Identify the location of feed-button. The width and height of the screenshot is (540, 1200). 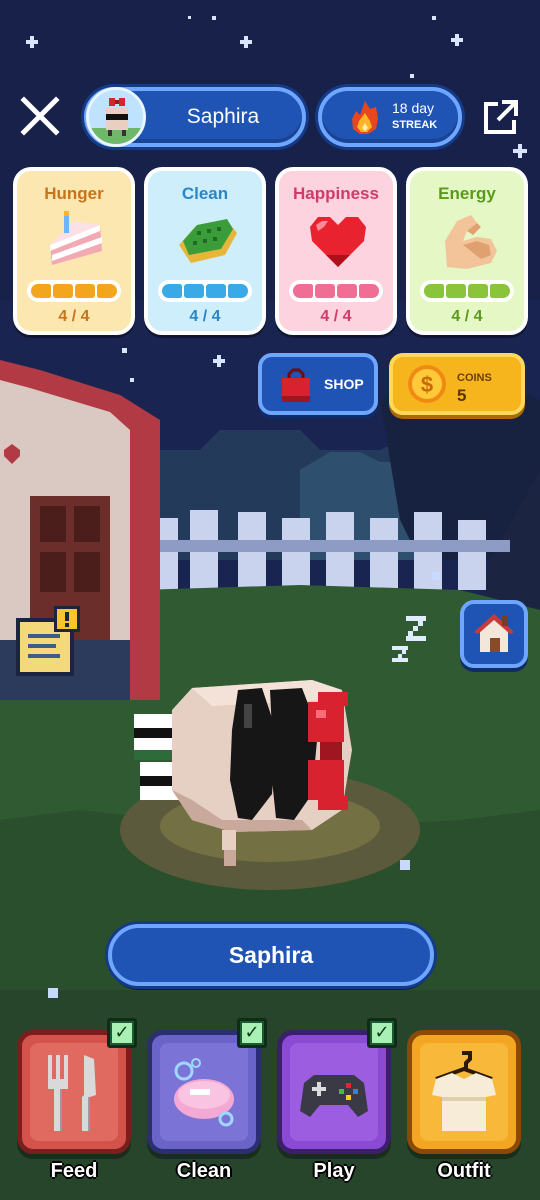
(74, 1092).